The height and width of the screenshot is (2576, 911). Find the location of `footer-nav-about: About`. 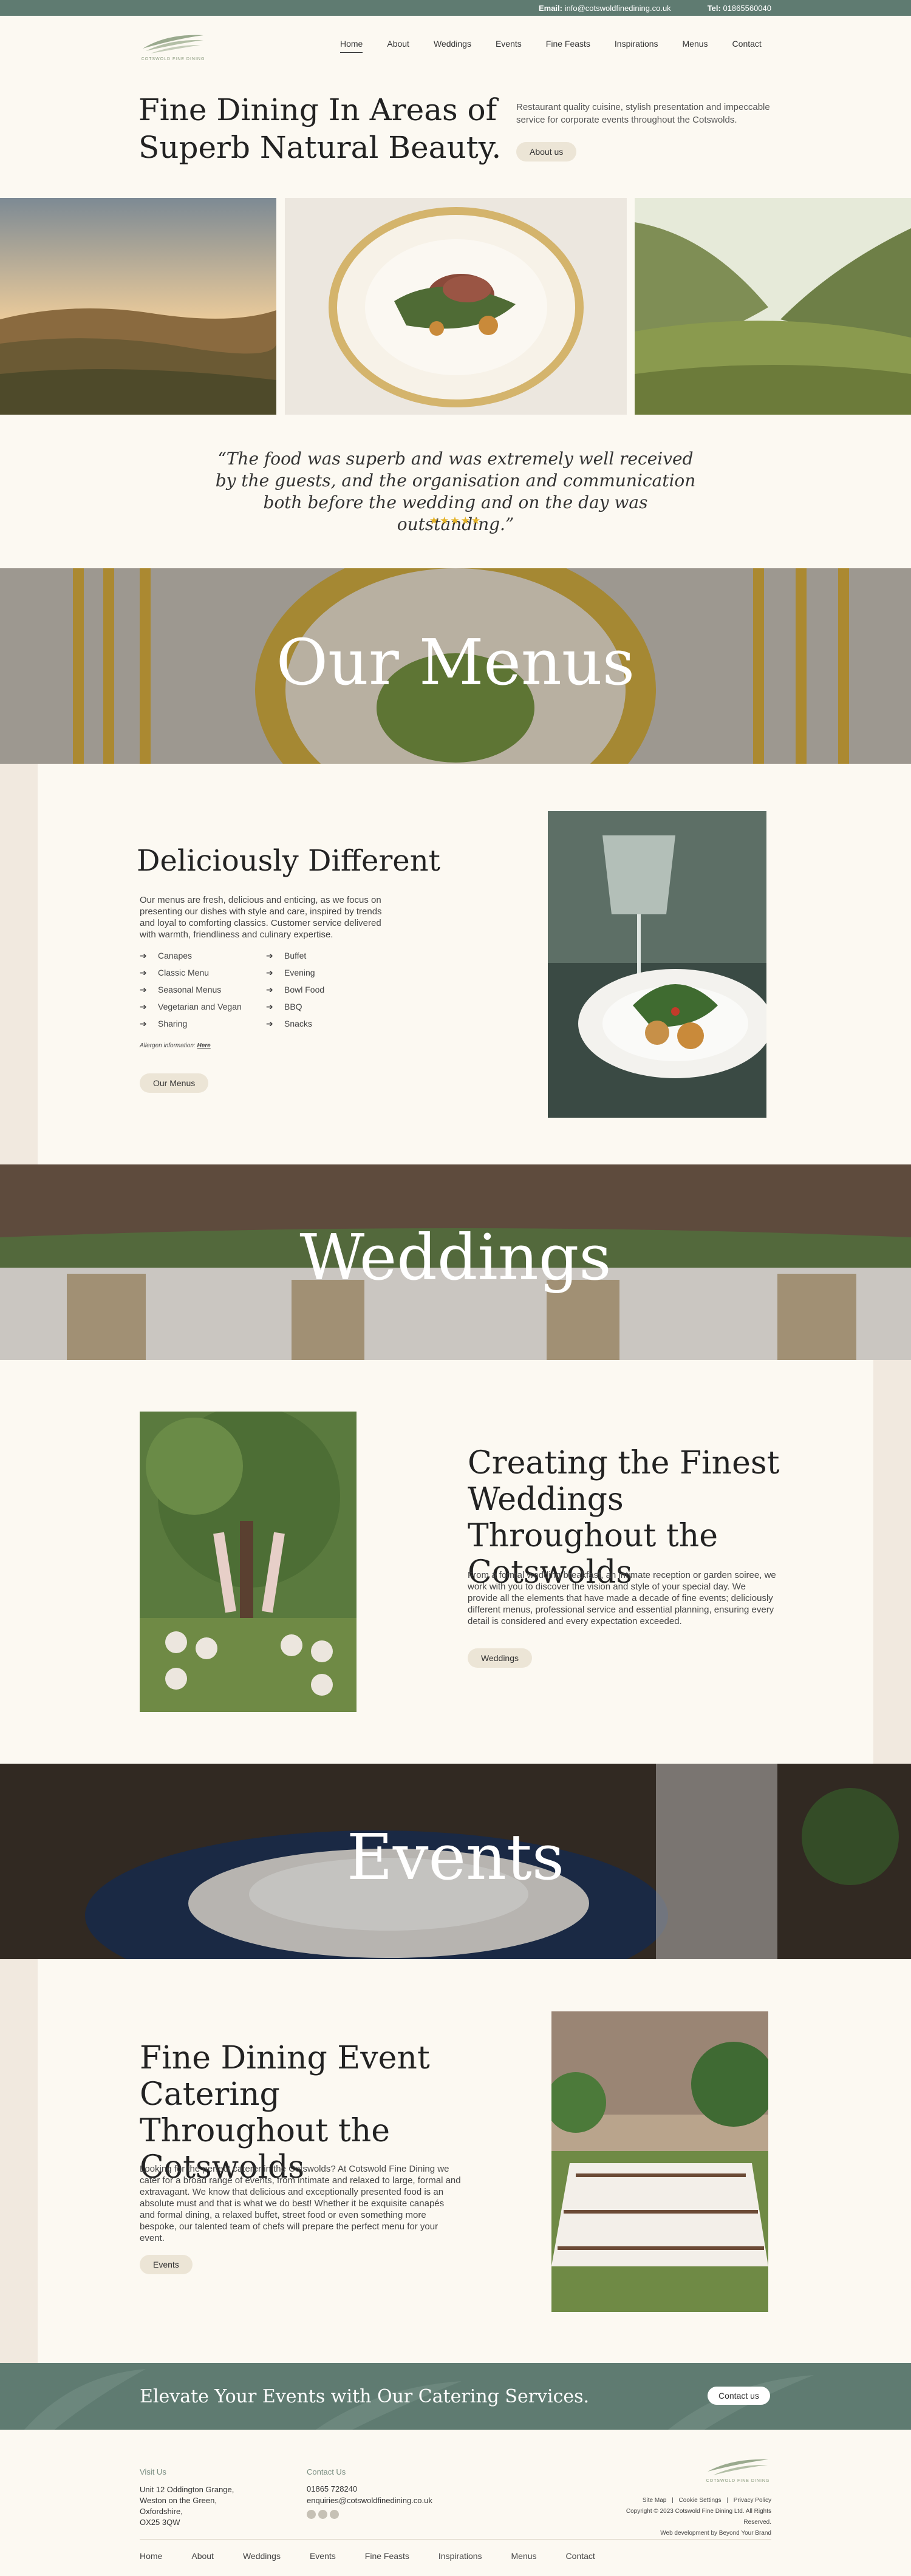

footer-nav-about: About is located at coordinates (202, 2556).